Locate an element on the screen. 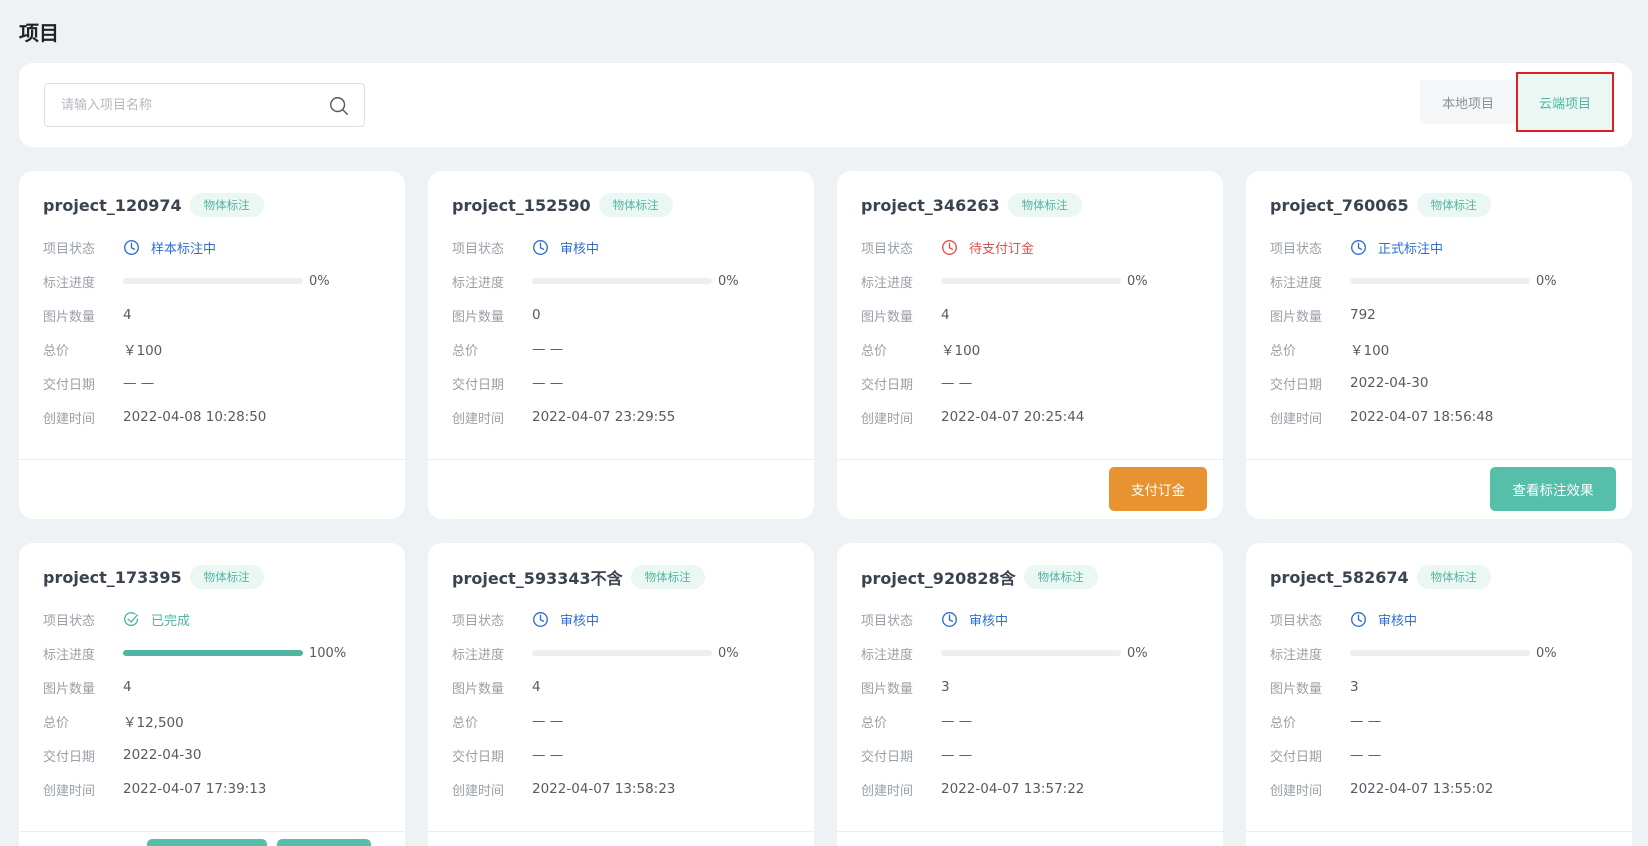 This screenshot has width=1648, height=846. card-row-created: 创建时间 2022-04-07 13:55:02 is located at coordinates (1381, 789).